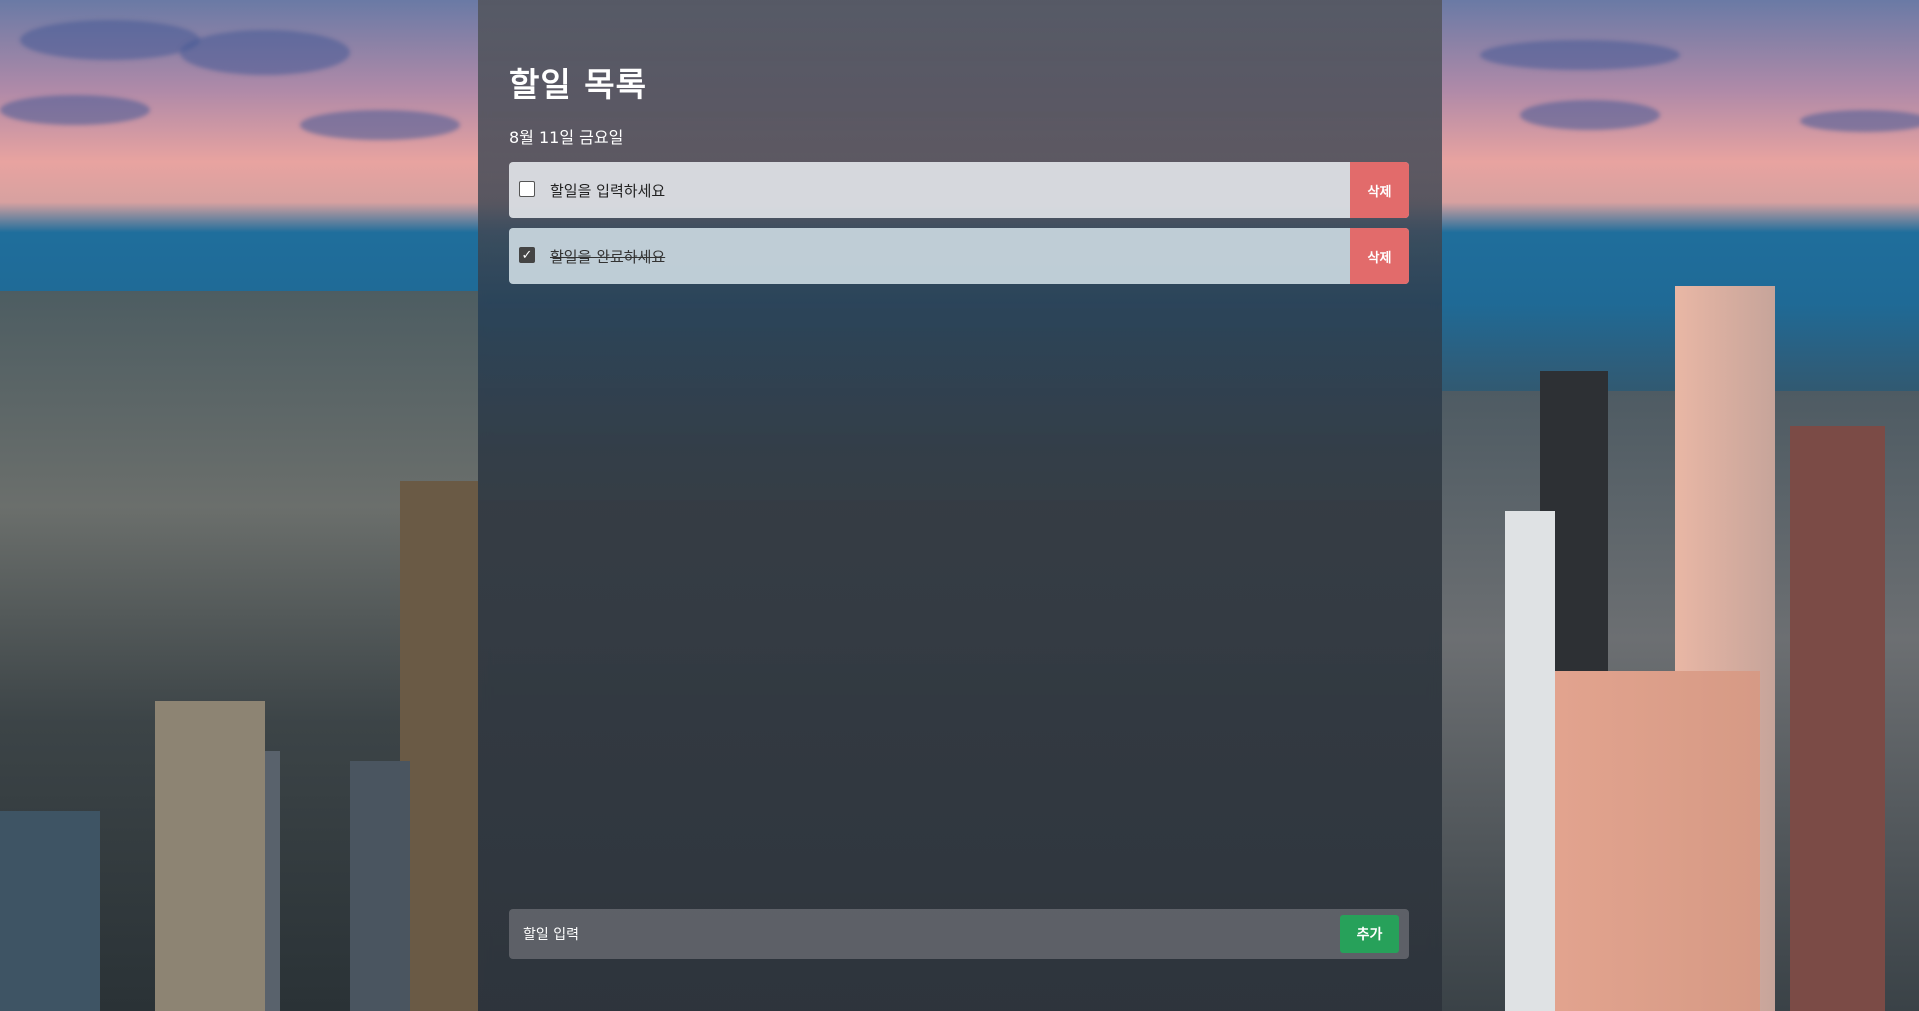 The height and width of the screenshot is (1011, 1919). What do you see at coordinates (1369, 934) in the screenshot?
I see `add-button: 추가` at bounding box center [1369, 934].